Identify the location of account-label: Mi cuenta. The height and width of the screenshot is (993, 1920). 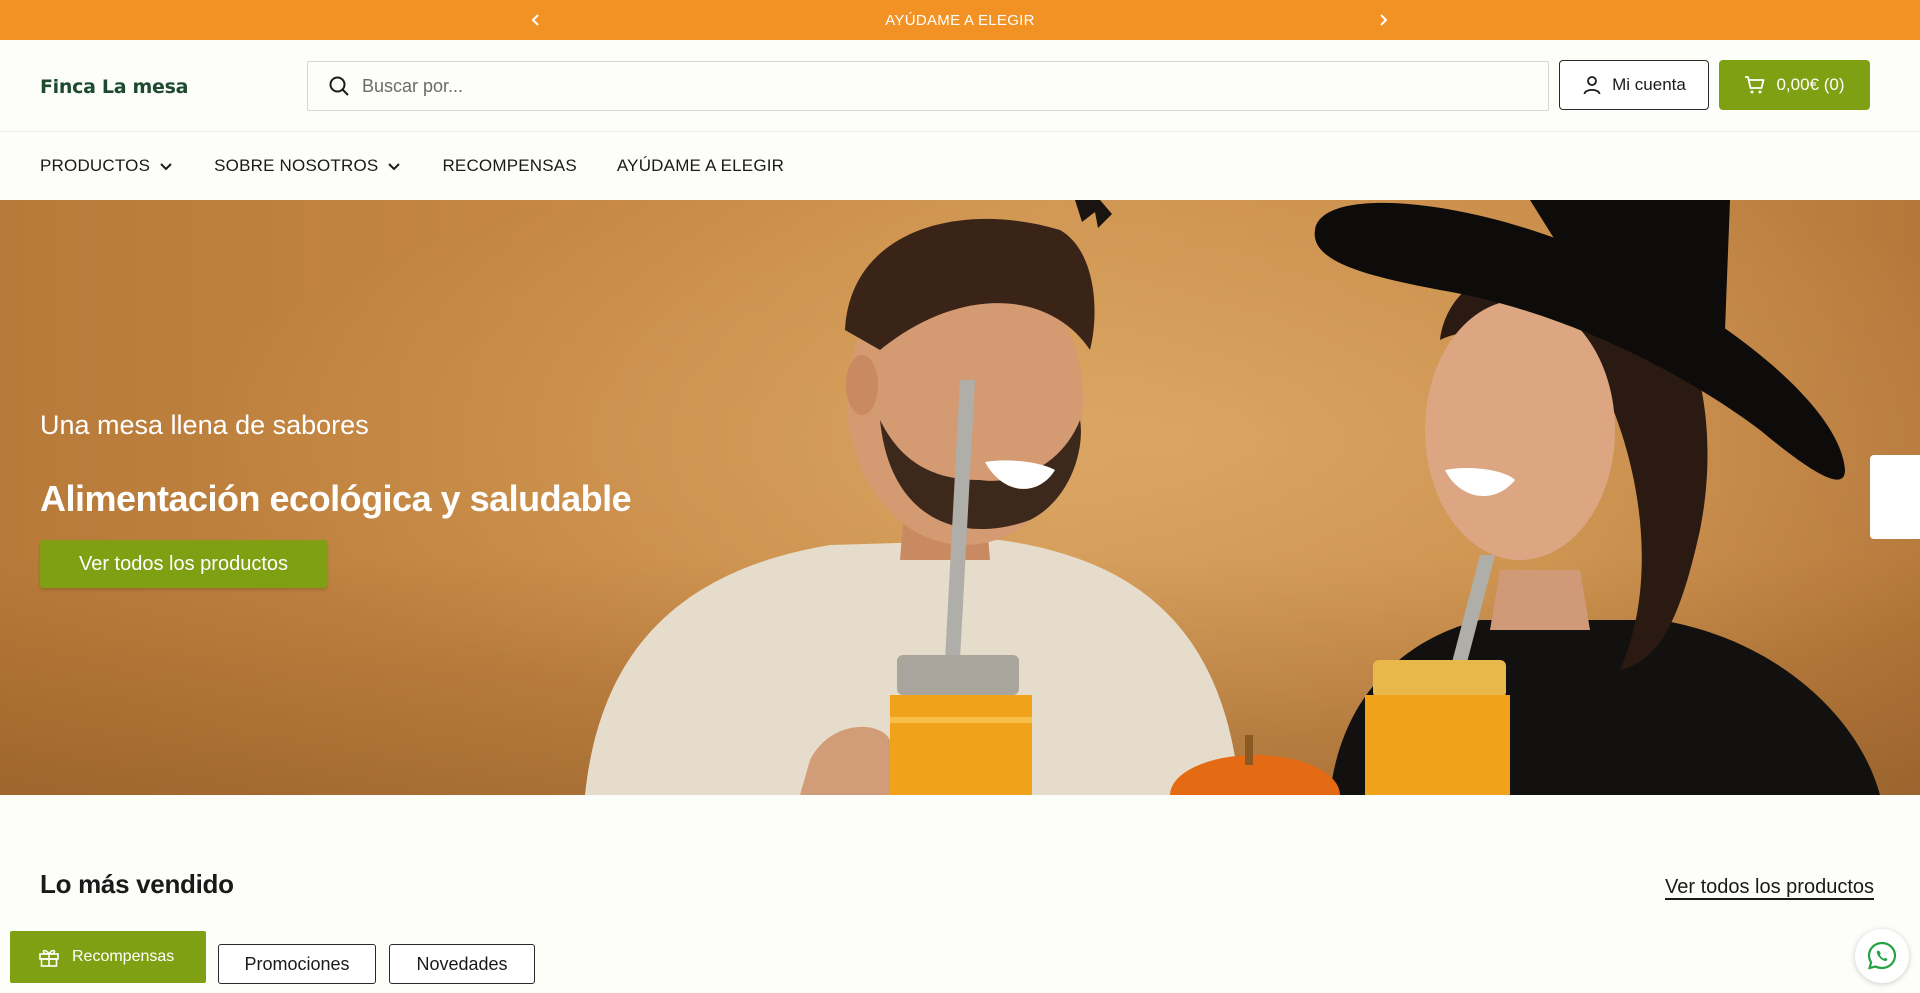
(1649, 84).